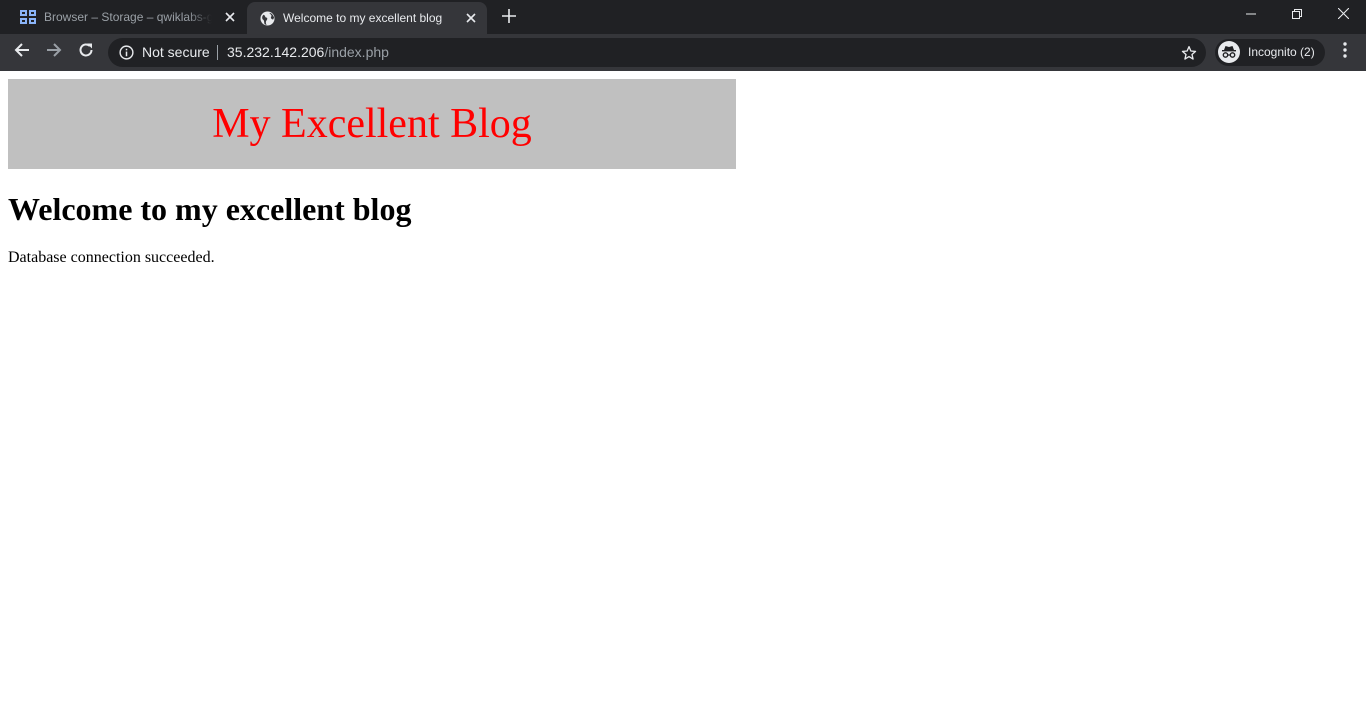  I want to click on blog-banner: My Excellent Blog, so click(372, 124).